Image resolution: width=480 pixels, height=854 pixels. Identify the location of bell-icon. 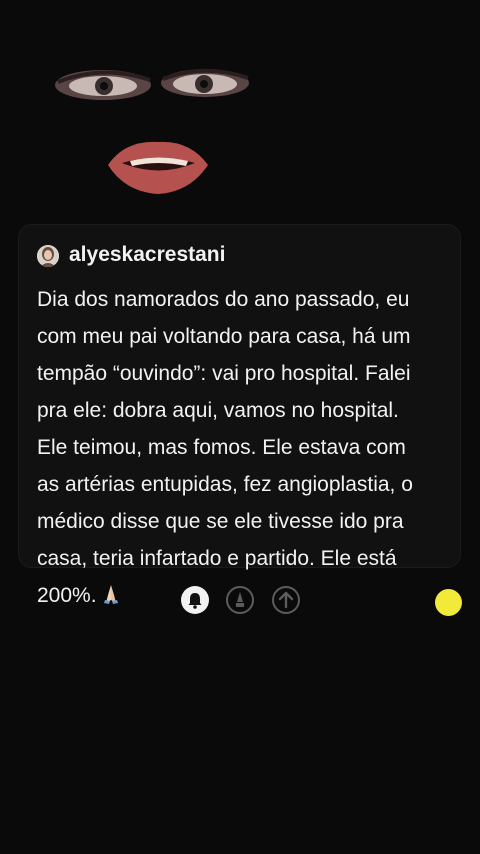
(195, 601).